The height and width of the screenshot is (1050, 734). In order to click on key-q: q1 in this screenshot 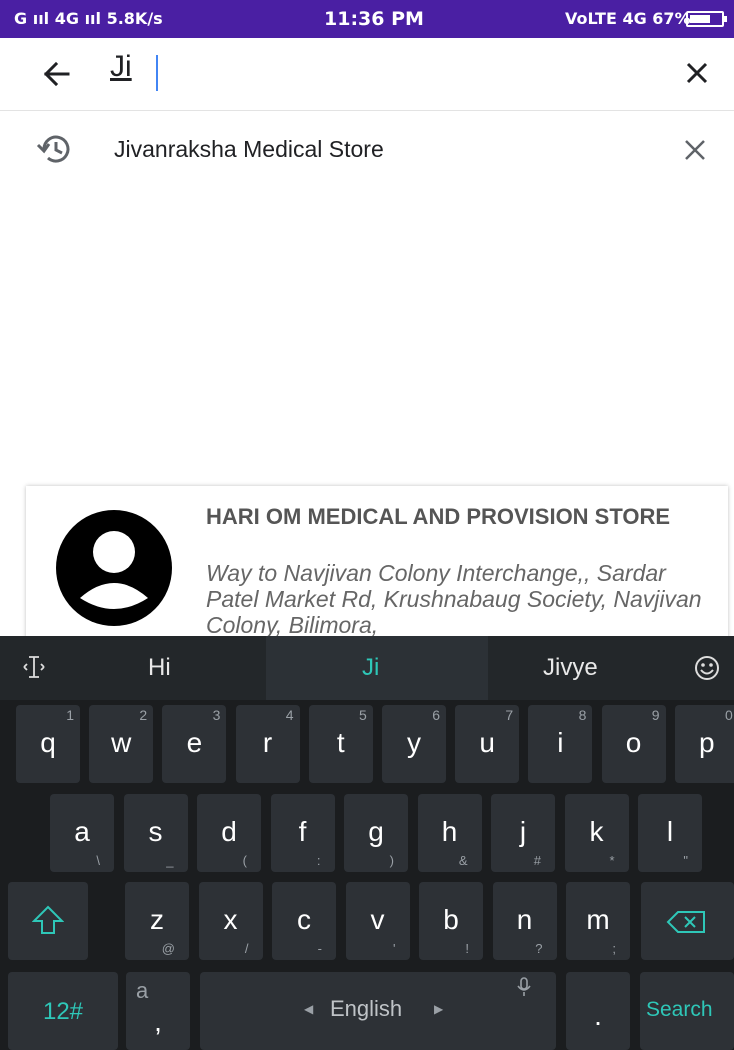, I will do `click(48, 744)`.